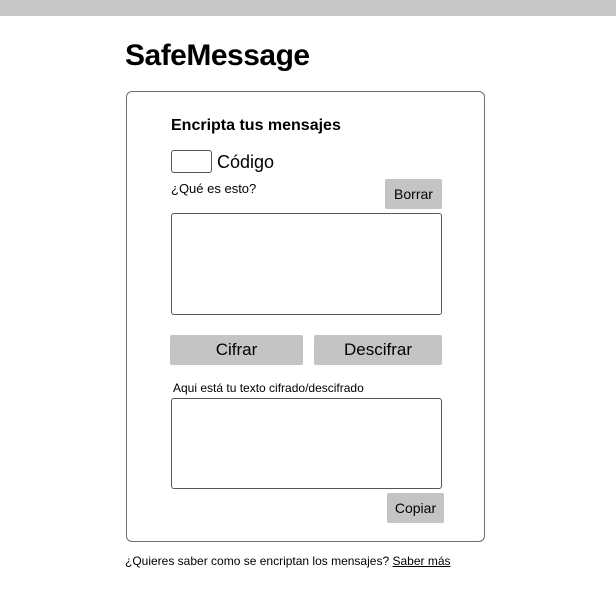 The width and height of the screenshot is (616, 609). I want to click on what-is-this-link: ¿Qué es esto?, so click(213, 189).